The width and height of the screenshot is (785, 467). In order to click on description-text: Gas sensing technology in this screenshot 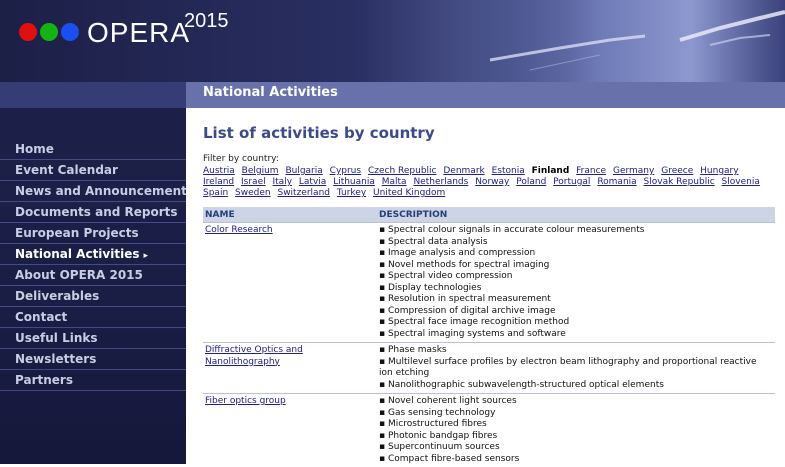, I will do `click(441, 413)`.